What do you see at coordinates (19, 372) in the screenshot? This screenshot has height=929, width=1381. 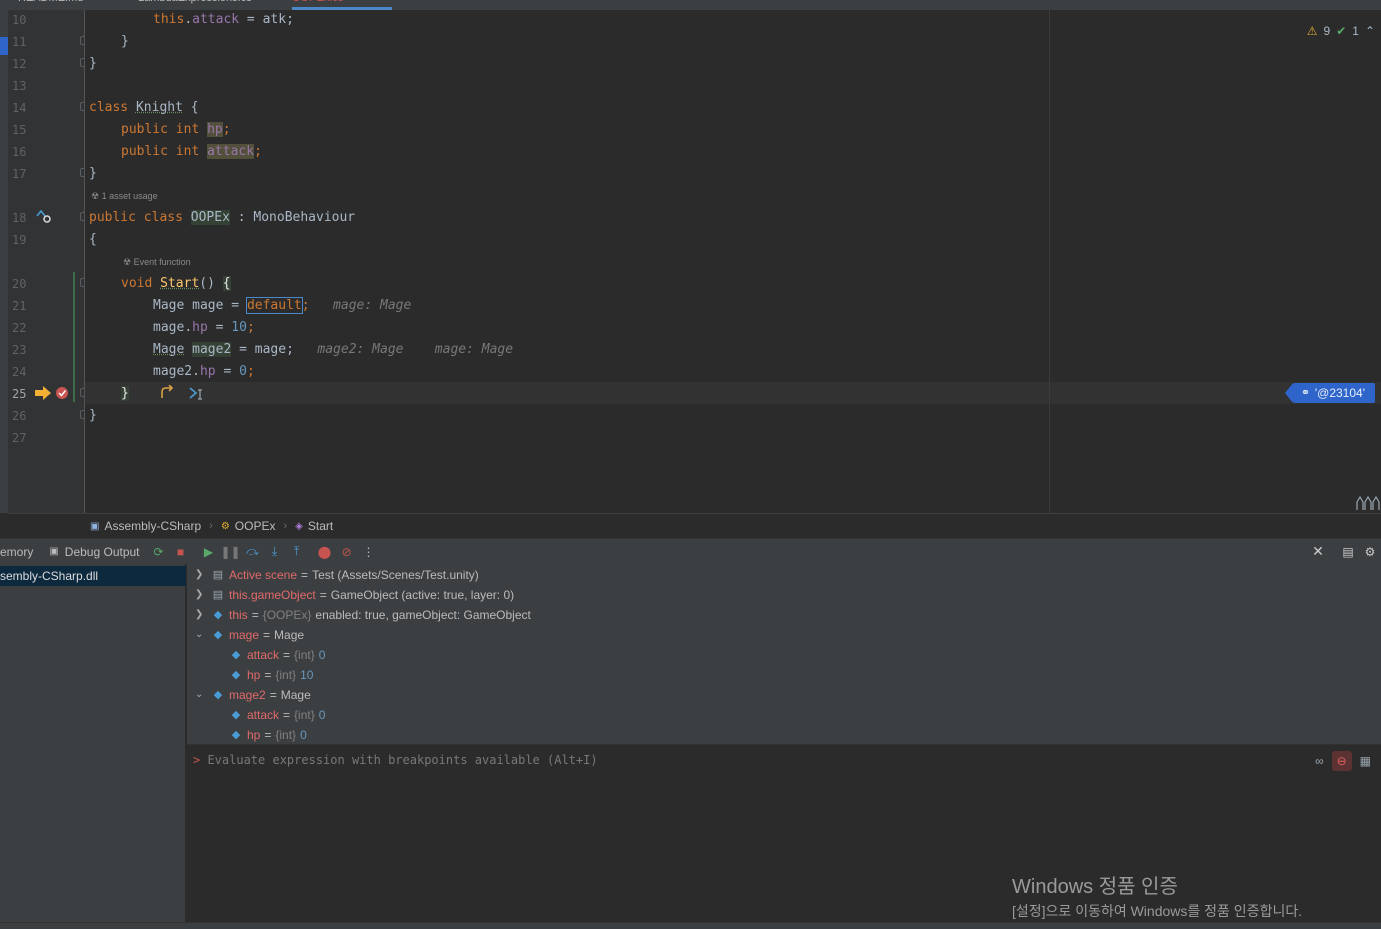 I see `line-number: 24` at bounding box center [19, 372].